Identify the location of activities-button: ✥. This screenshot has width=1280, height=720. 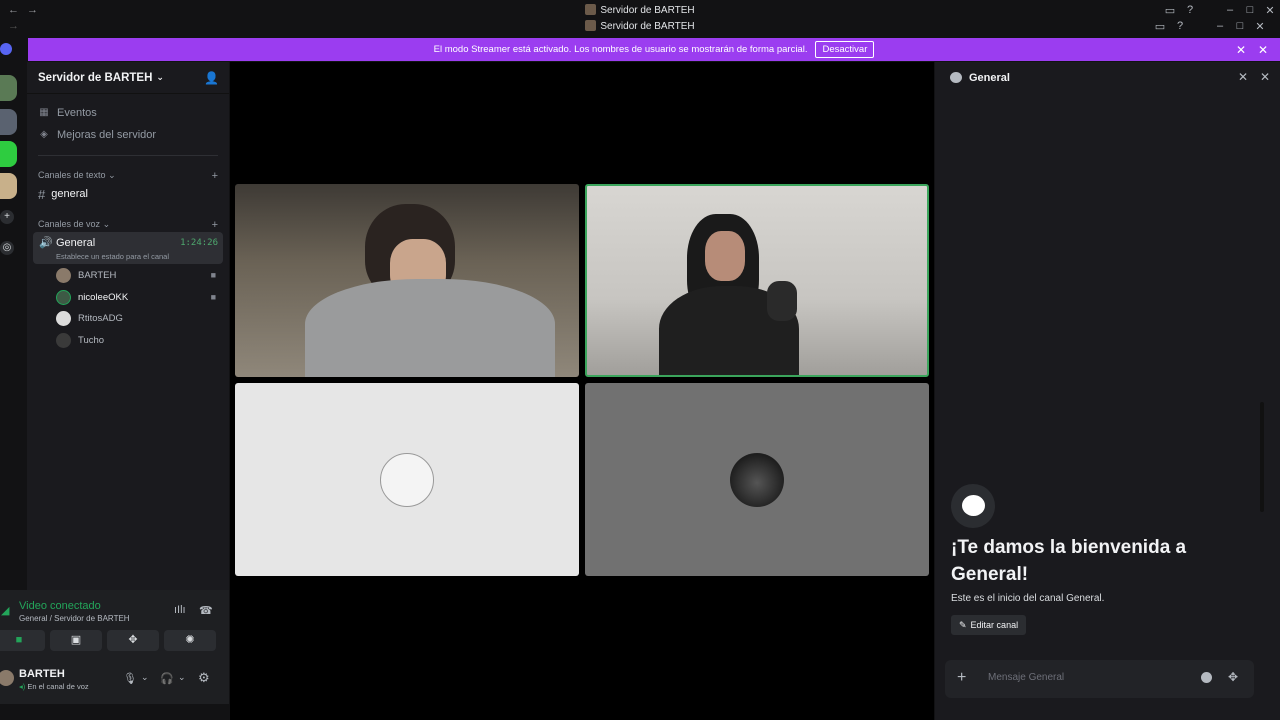
(133, 640).